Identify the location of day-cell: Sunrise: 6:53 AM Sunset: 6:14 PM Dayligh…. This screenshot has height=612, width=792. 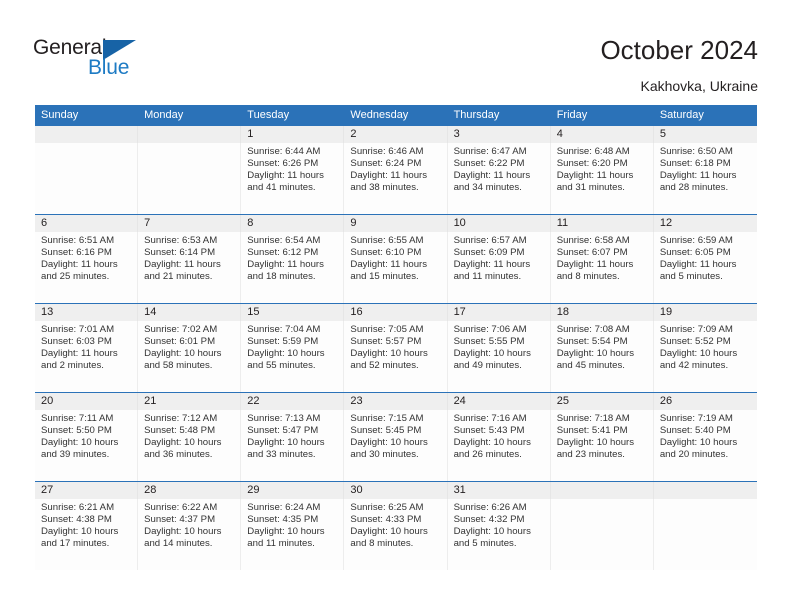
(190, 267).